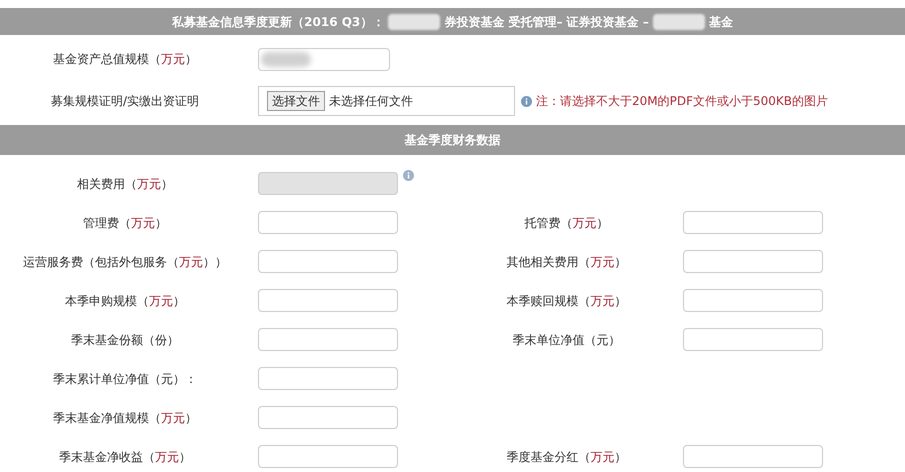 The image size is (905, 472). Describe the element at coordinates (125, 59) in the screenshot. I see `field-label: 基金资产总值规模（万元）` at that location.